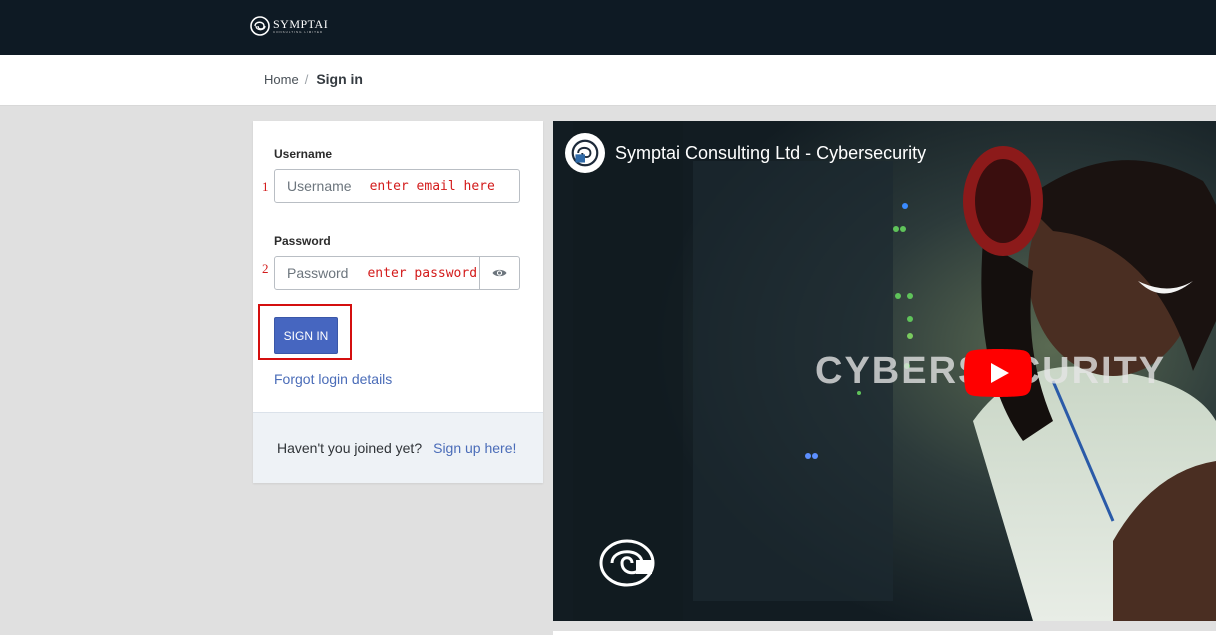 This screenshot has height=635, width=1216. Describe the element at coordinates (318, 273) in the screenshot. I see `password-placeholder: Password` at that location.